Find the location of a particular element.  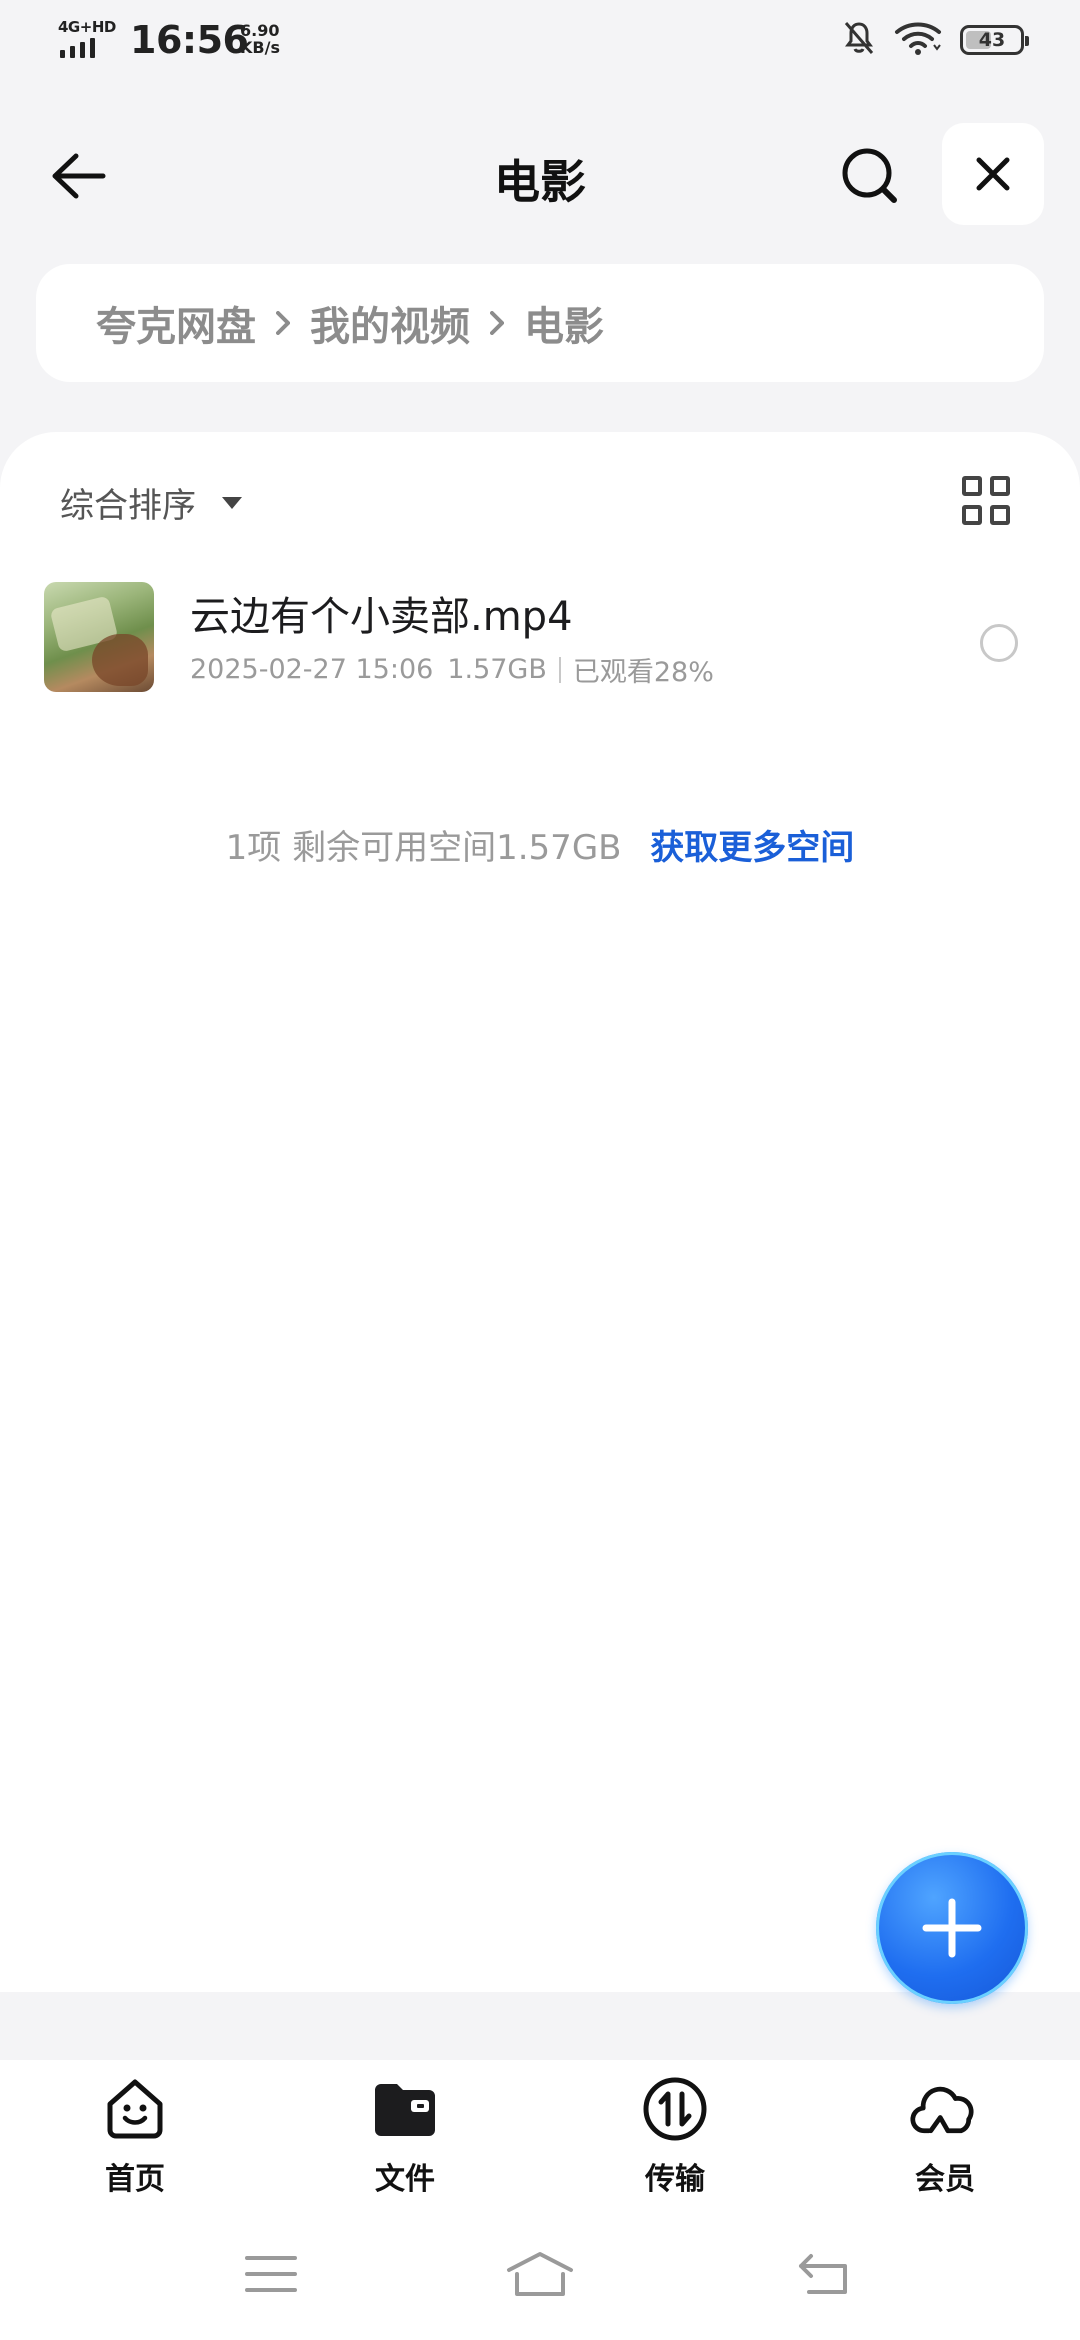

header: 电影 is located at coordinates (540, 175).